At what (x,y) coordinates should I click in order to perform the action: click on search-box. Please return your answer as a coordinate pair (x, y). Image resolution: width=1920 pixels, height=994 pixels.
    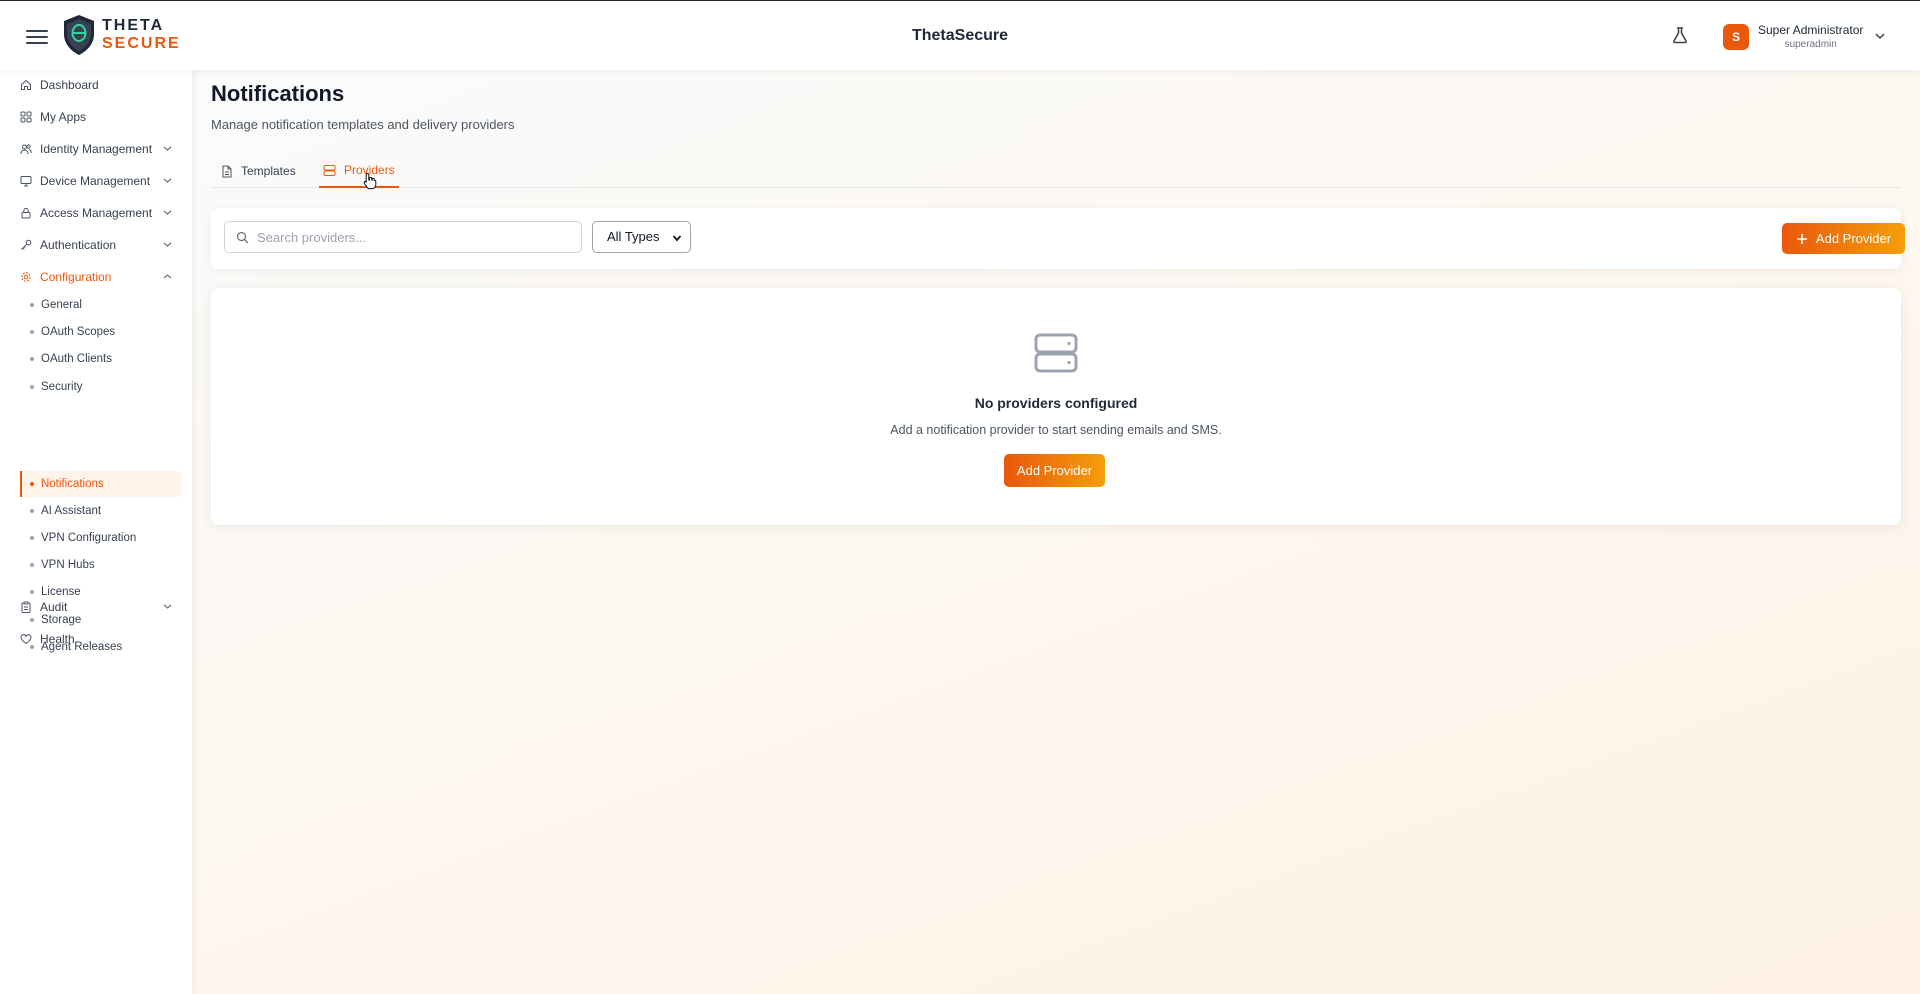
    Looking at the image, I should click on (403, 237).